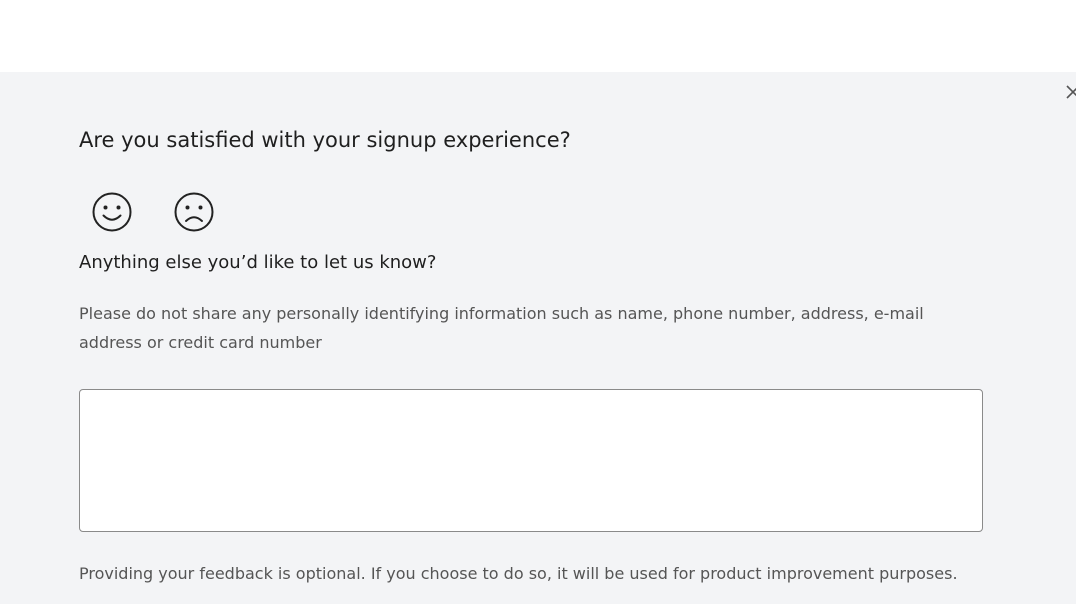 The height and width of the screenshot is (604, 1076). I want to click on close-icon, so click(1071, 92).